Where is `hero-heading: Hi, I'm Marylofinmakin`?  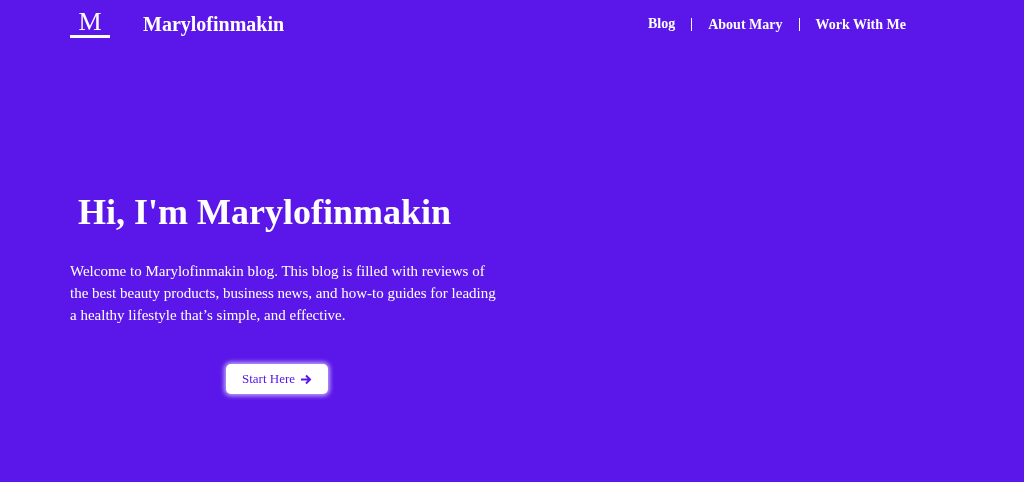
hero-heading: Hi, I'm Marylofinmakin is located at coordinates (264, 212).